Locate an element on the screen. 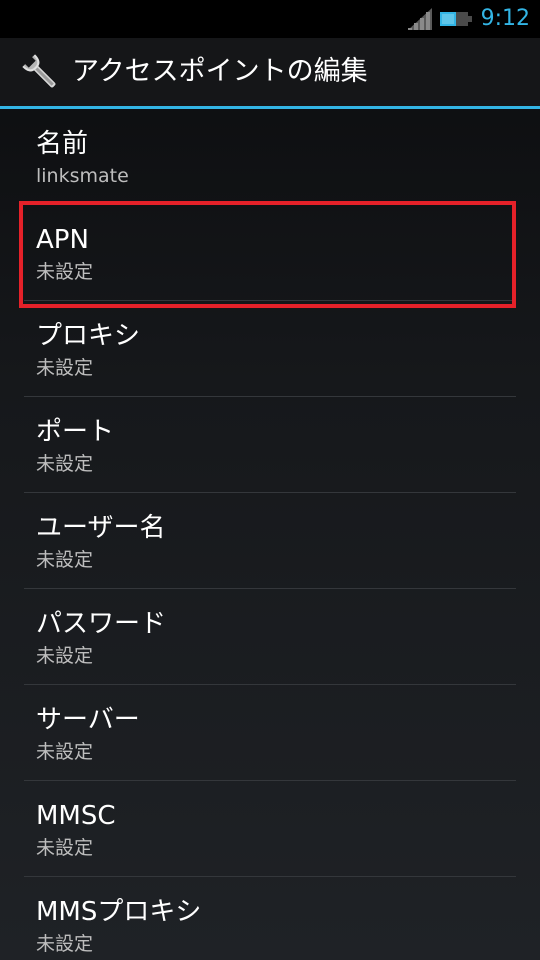  pref-title: プロキシ is located at coordinates (88, 336).